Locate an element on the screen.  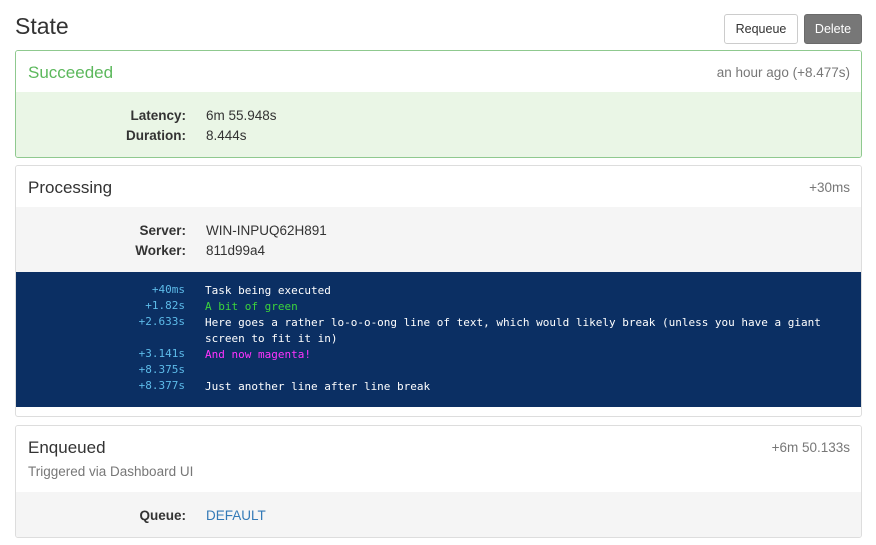
console-timestamp: +40ms is located at coordinates (168, 289).